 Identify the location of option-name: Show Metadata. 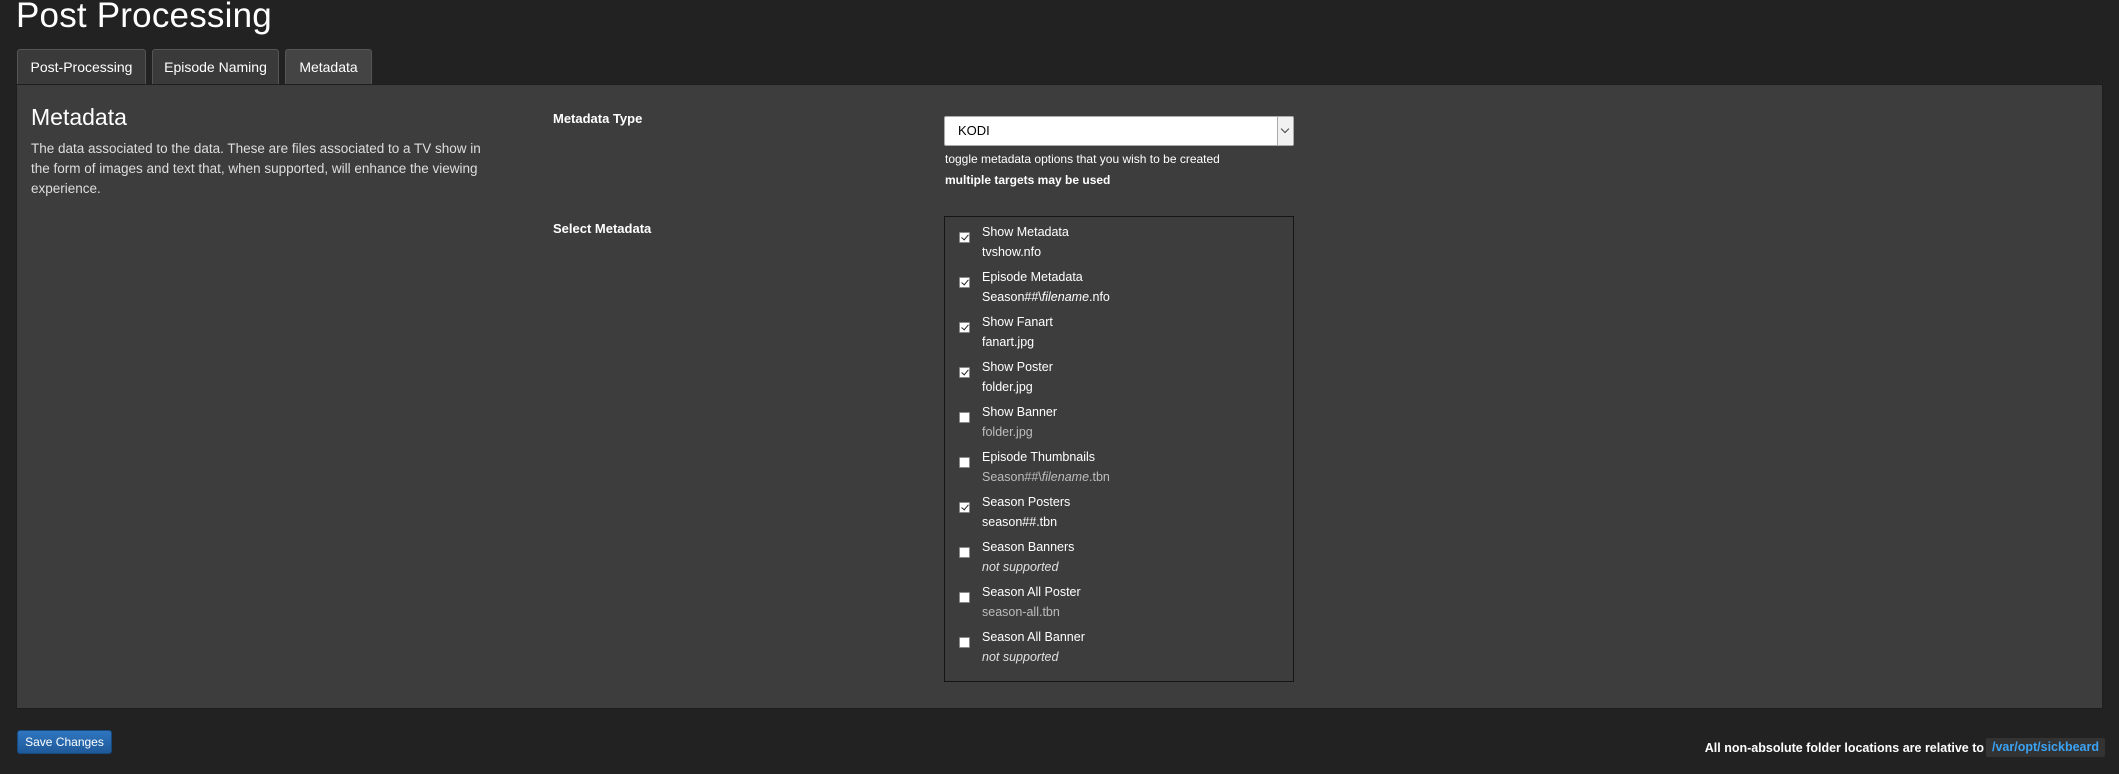
(1025, 232).